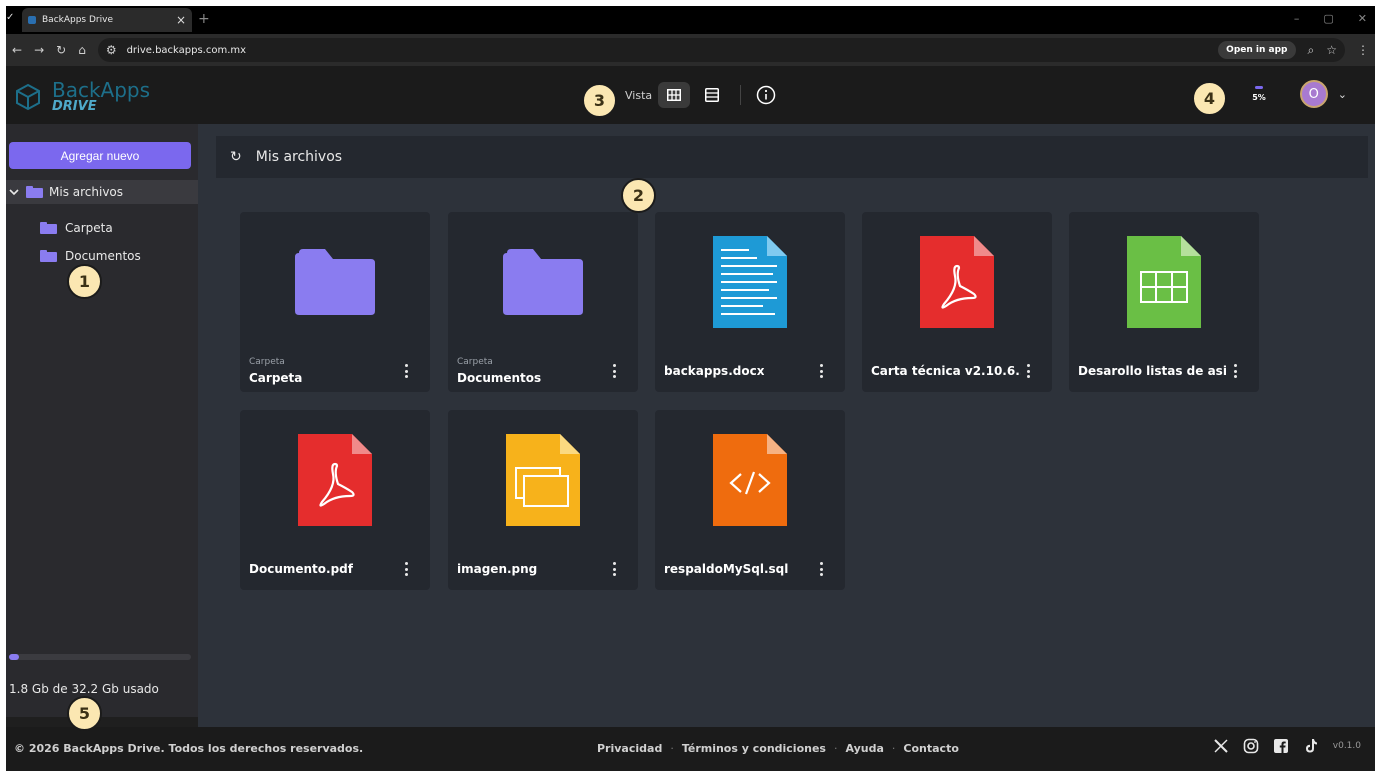 The width and height of the screenshot is (1380, 771). Describe the element at coordinates (276, 378) in the screenshot. I see `file-name: Carpeta` at that location.